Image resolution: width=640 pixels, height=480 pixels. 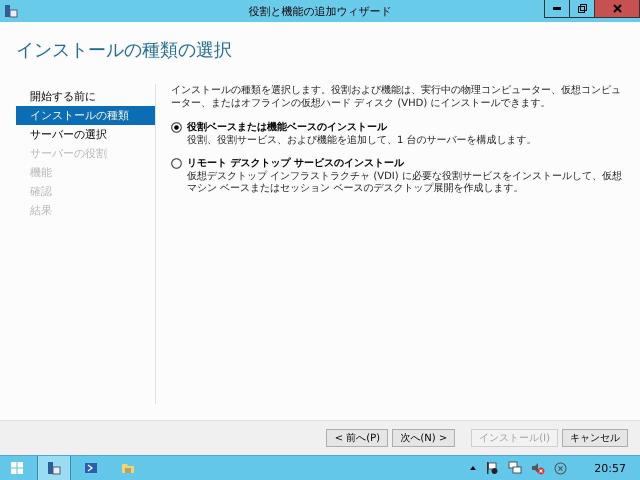 What do you see at coordinates (17, 468) in the screenshot?
I see `windows-logo-icon` at bounding box center [17, 468].